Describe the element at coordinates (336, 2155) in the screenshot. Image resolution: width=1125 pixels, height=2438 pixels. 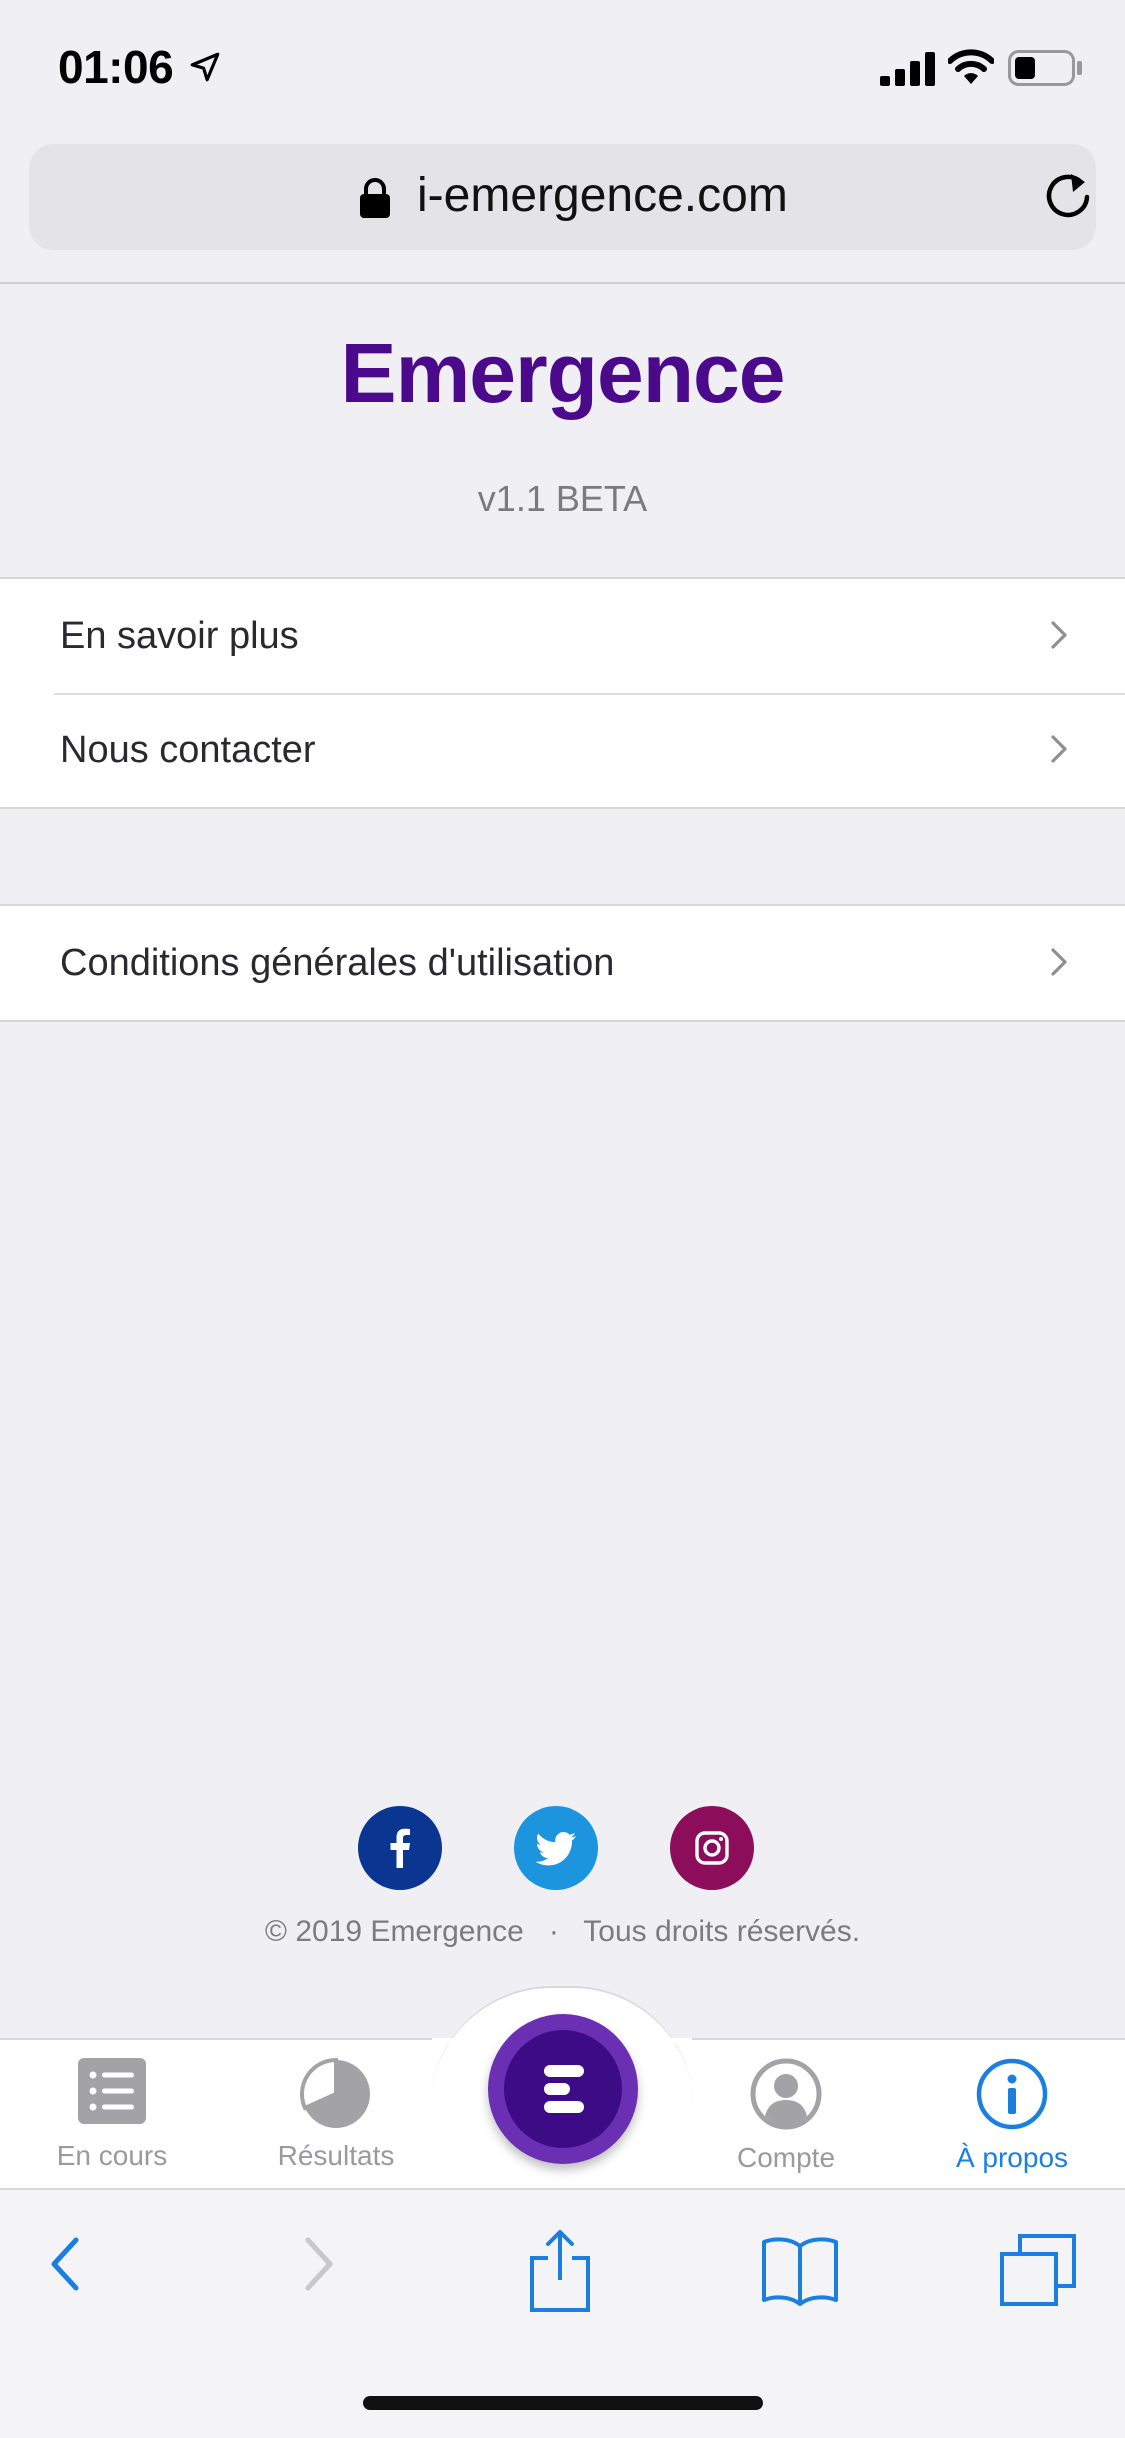
I see `tab-label: Résultats` at that location.